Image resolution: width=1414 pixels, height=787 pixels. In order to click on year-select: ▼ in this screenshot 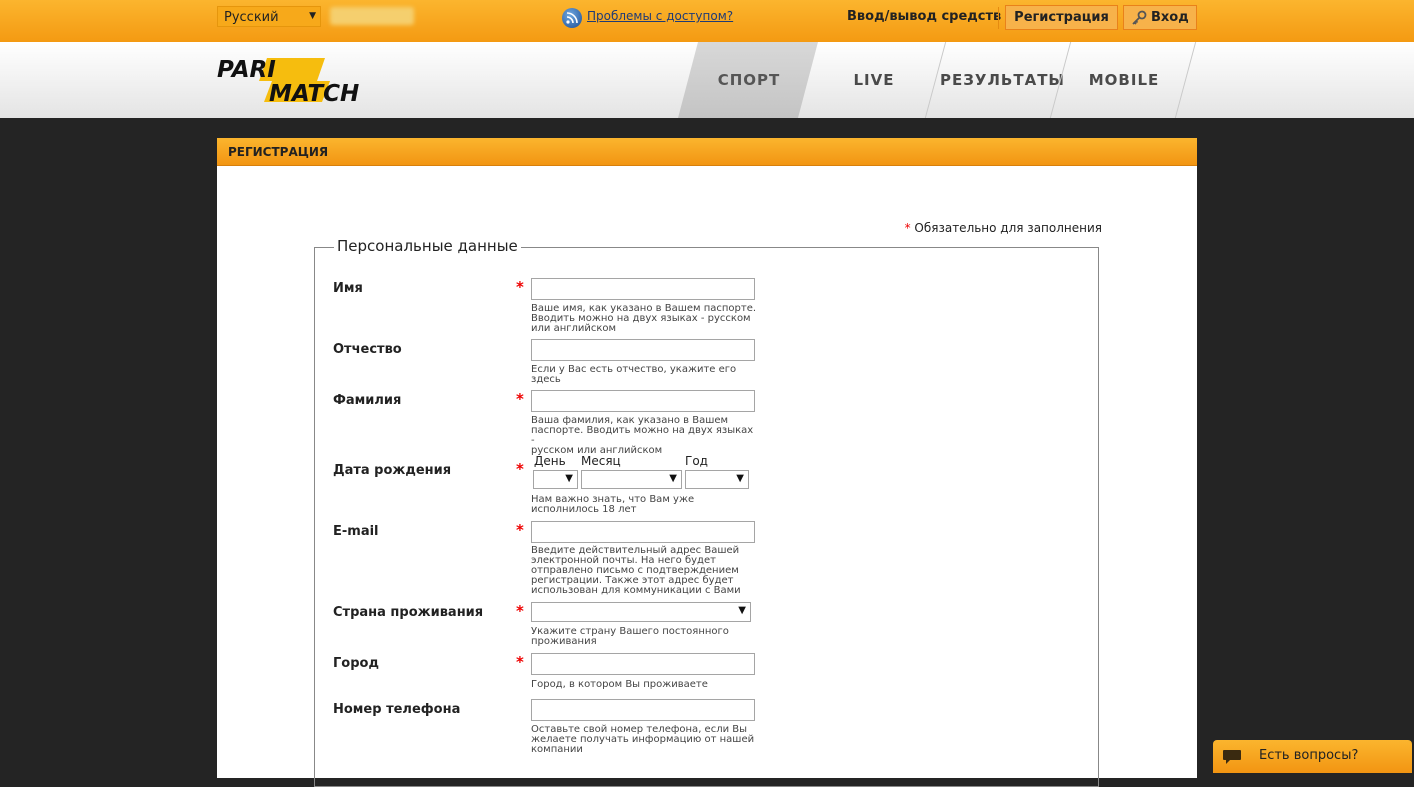, I will do `click(717, 479)`.